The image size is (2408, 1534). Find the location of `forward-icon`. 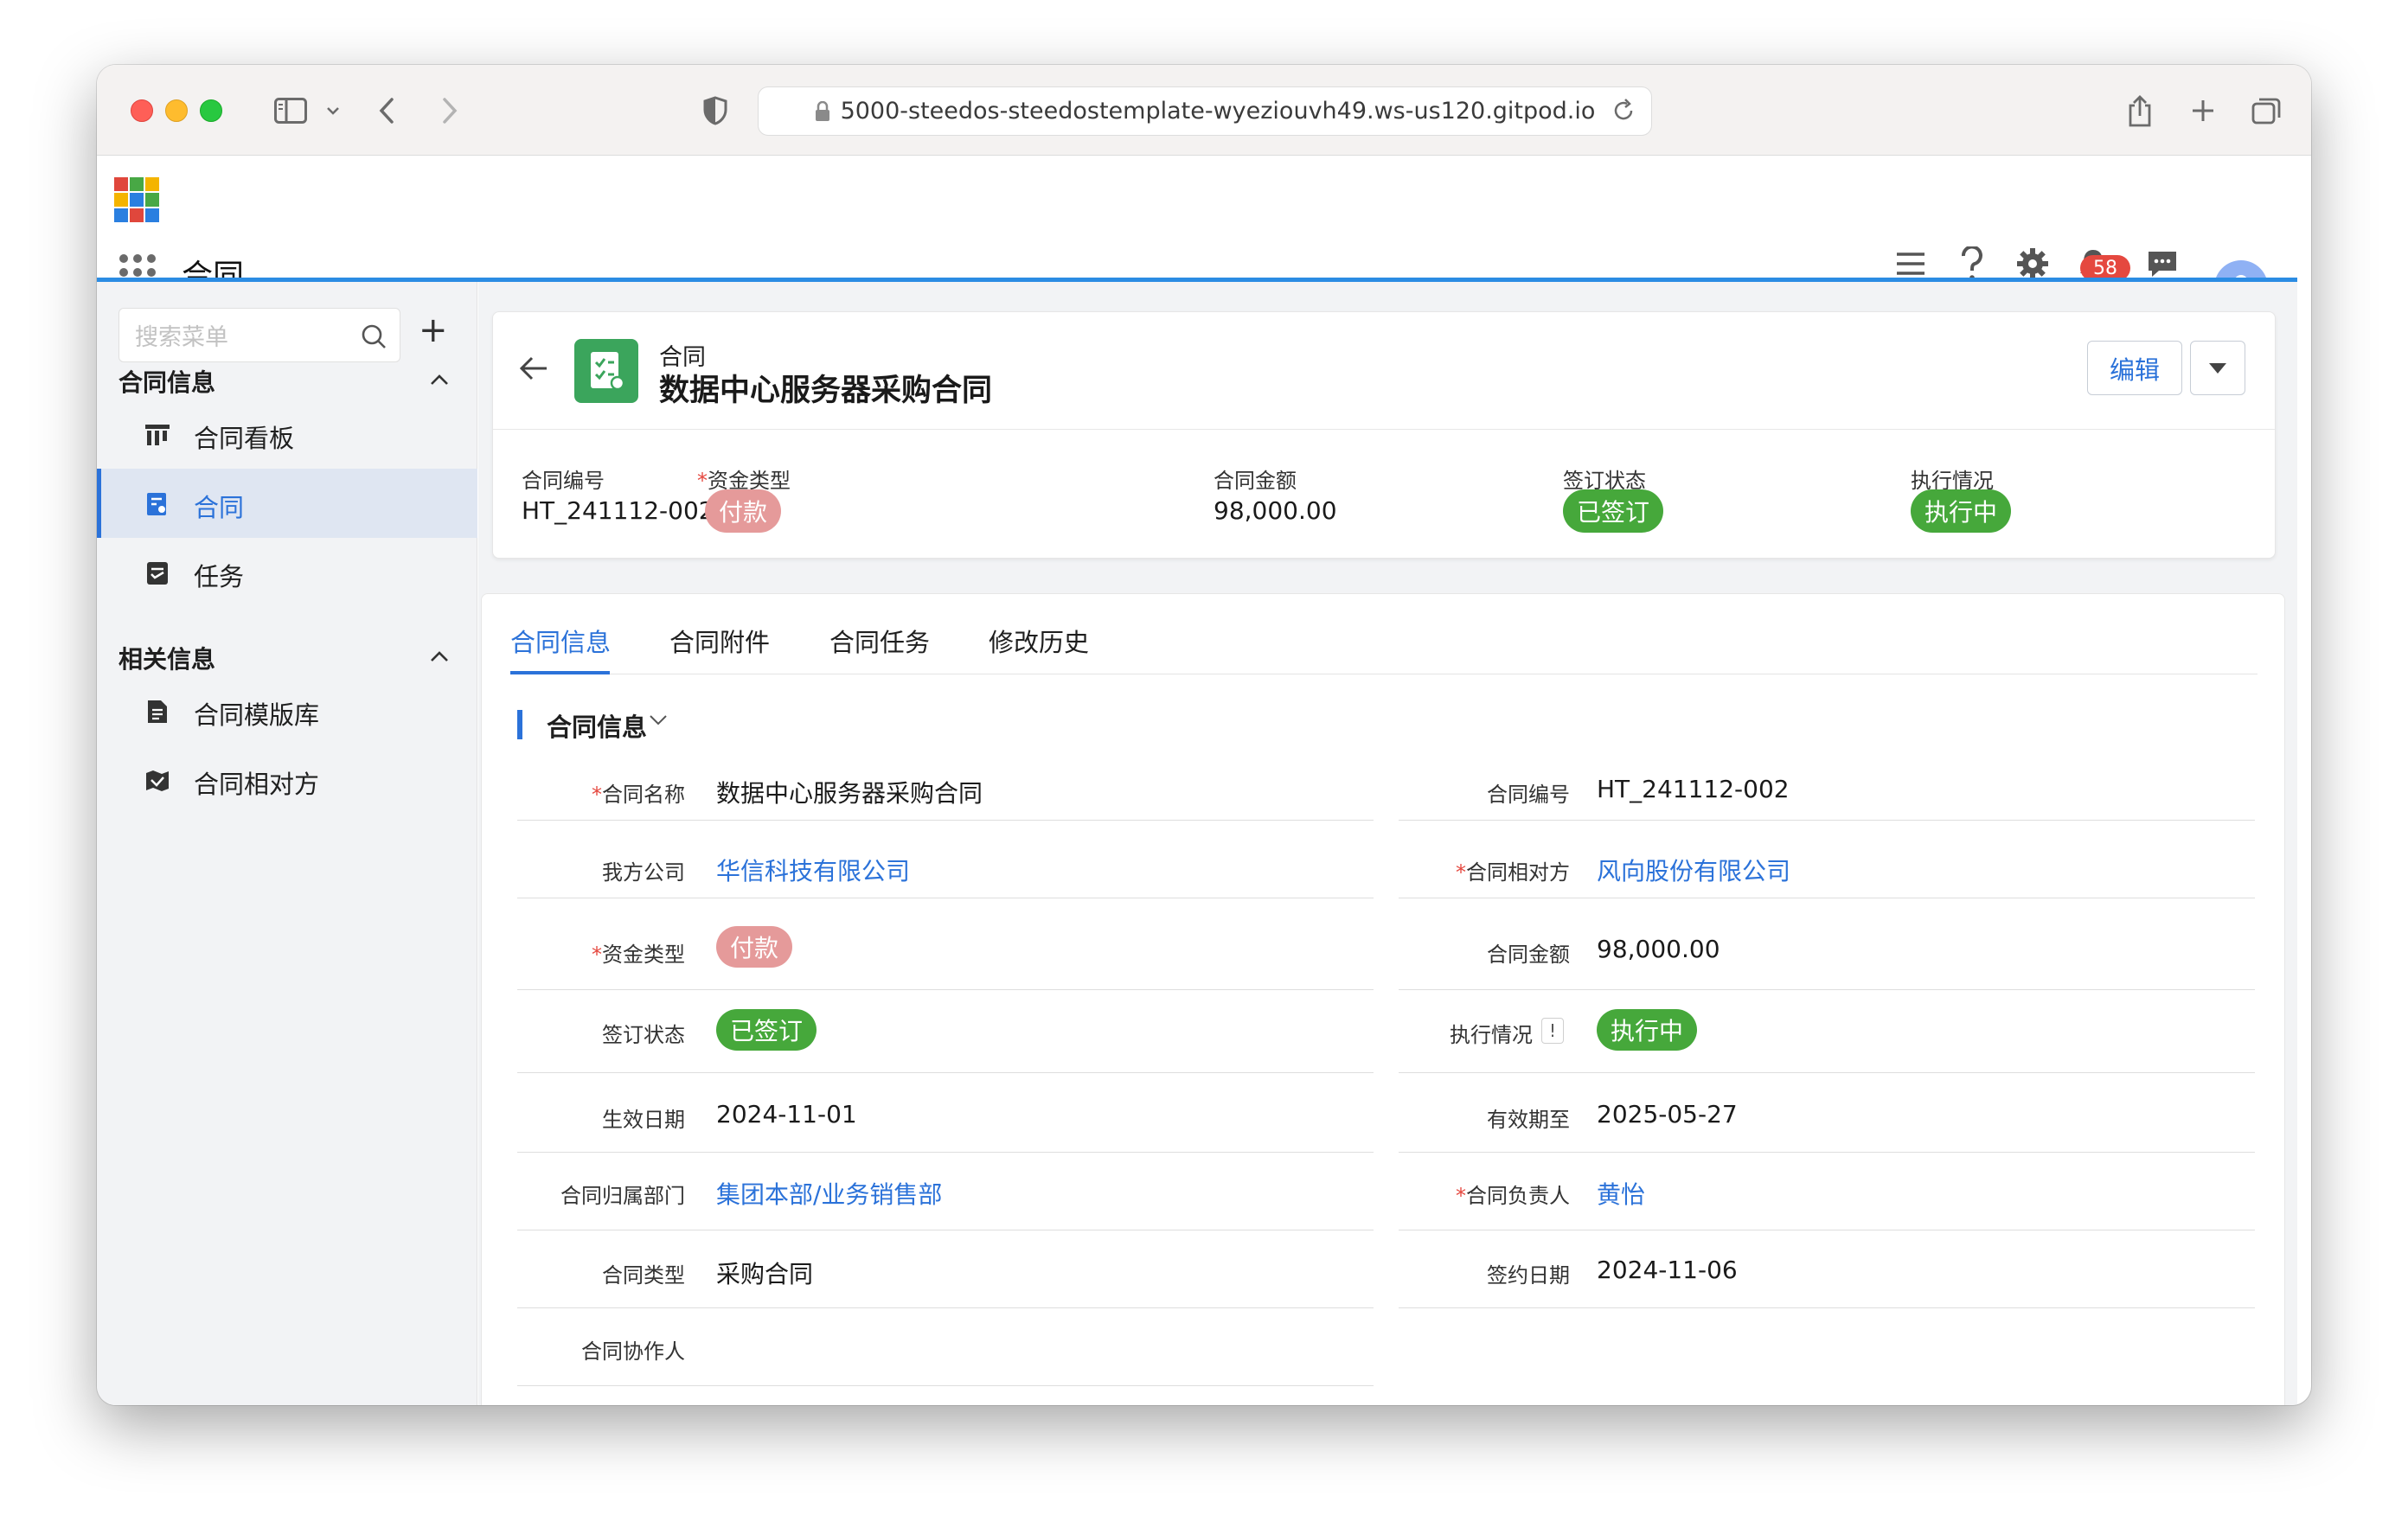

forward-icon is located at coordinates (449, 111).